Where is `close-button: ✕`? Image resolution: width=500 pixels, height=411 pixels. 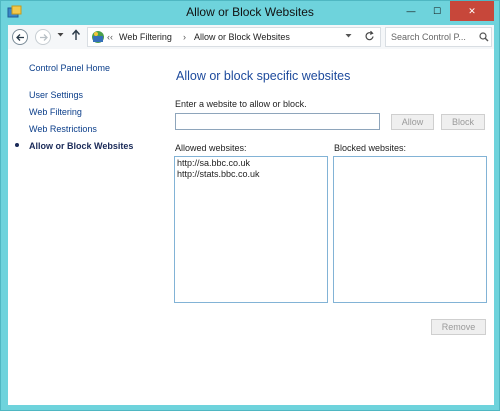
close-button: ✕ is located at coordinates (472, 11).